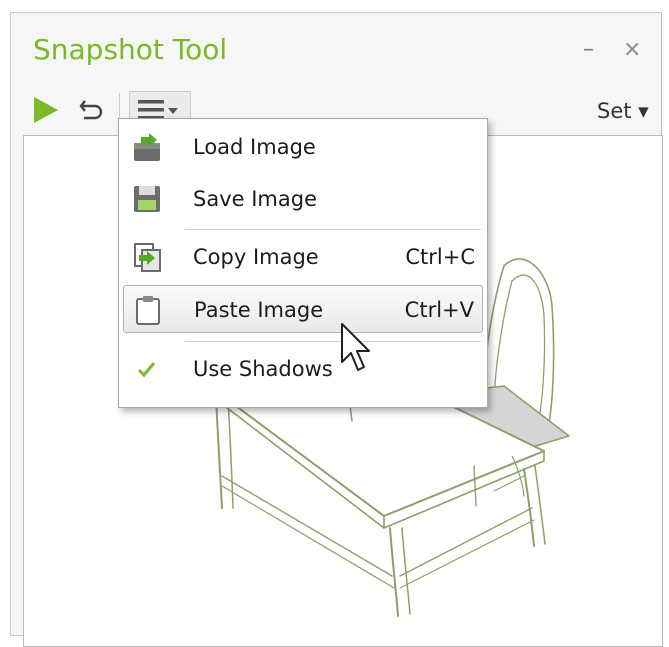 The width and height of the screenshot is (669, 647). I want to click on floppy-disk-icon, so click(147, 199).